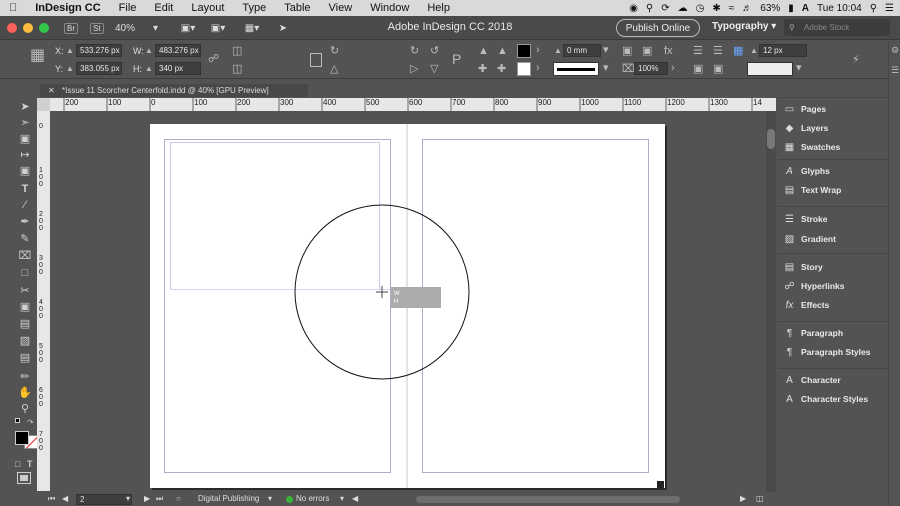 The height and width of the screenshot is (506, 900). I want to click on bluetooth-icon: ✱, so click(716, 8).